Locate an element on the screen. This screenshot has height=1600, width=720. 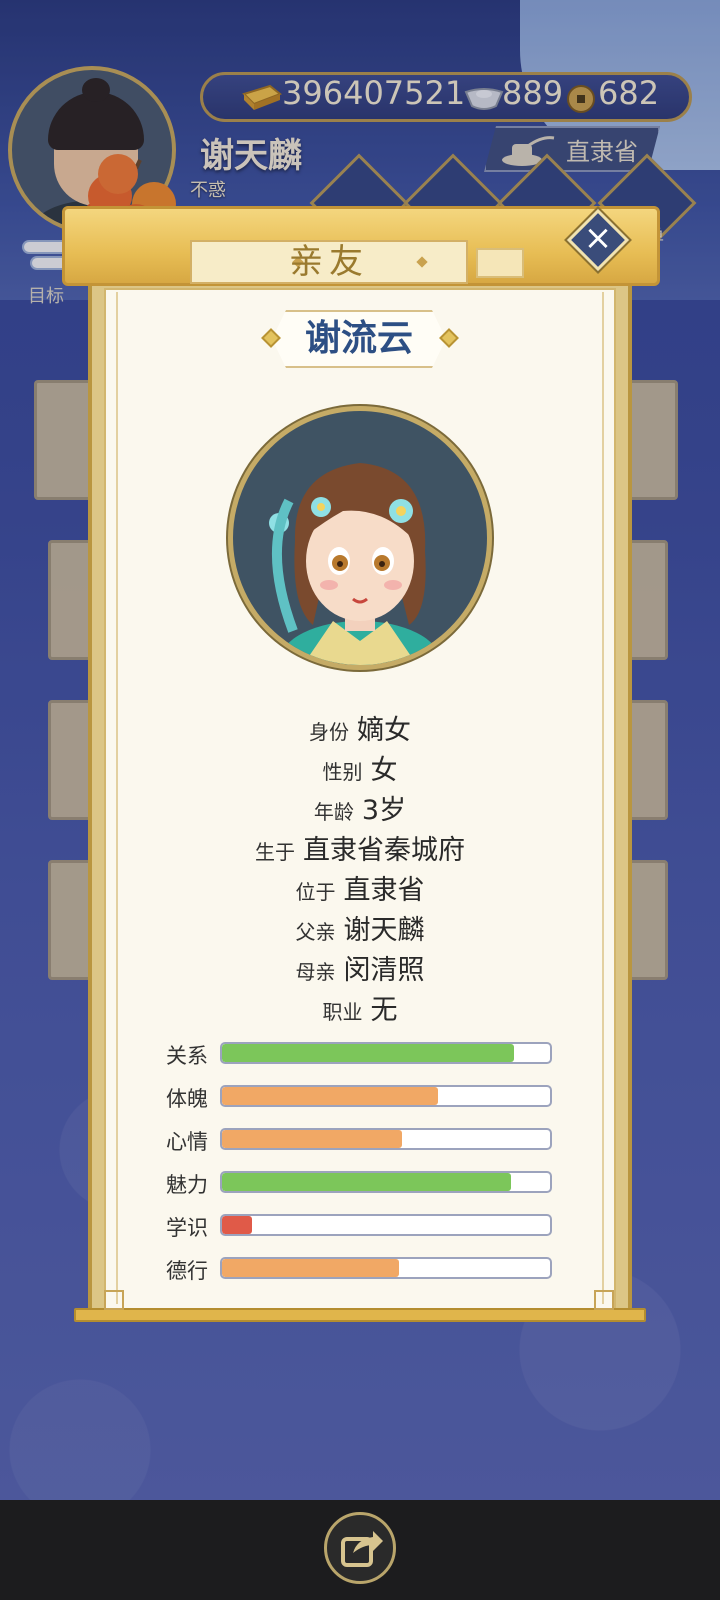
stat-virtue: 德行 is located at coordinates (361, 1270).